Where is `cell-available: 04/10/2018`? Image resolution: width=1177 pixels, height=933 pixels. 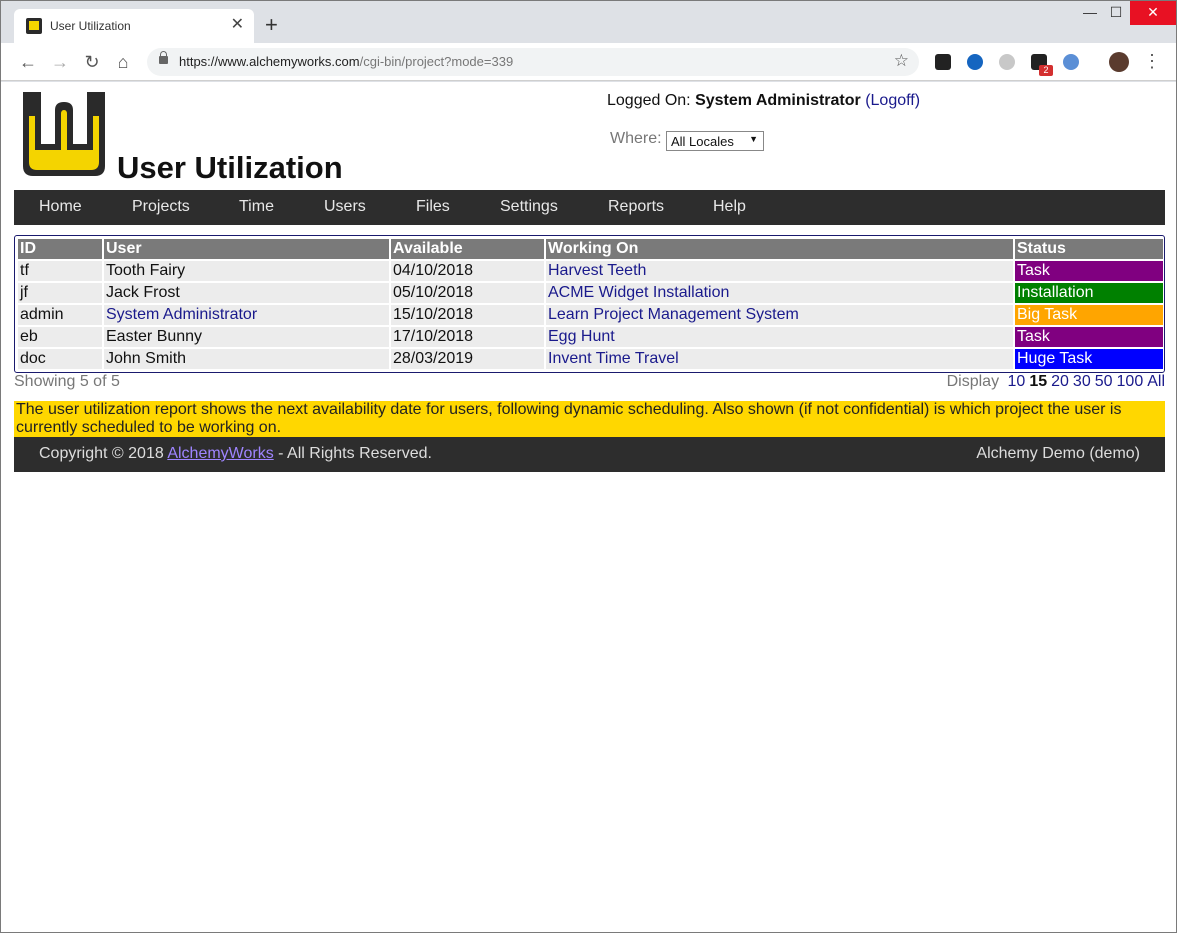 cell-available: 04/10/2018 is located at coordinates (467, 271).